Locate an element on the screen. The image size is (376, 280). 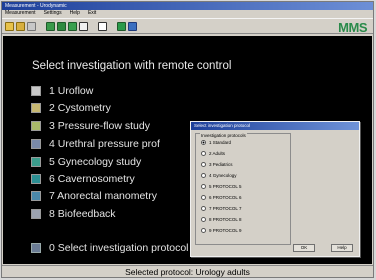
investigation-item-cavernosometry: 6 Cavernosometry is located at coordinates (83, 178).